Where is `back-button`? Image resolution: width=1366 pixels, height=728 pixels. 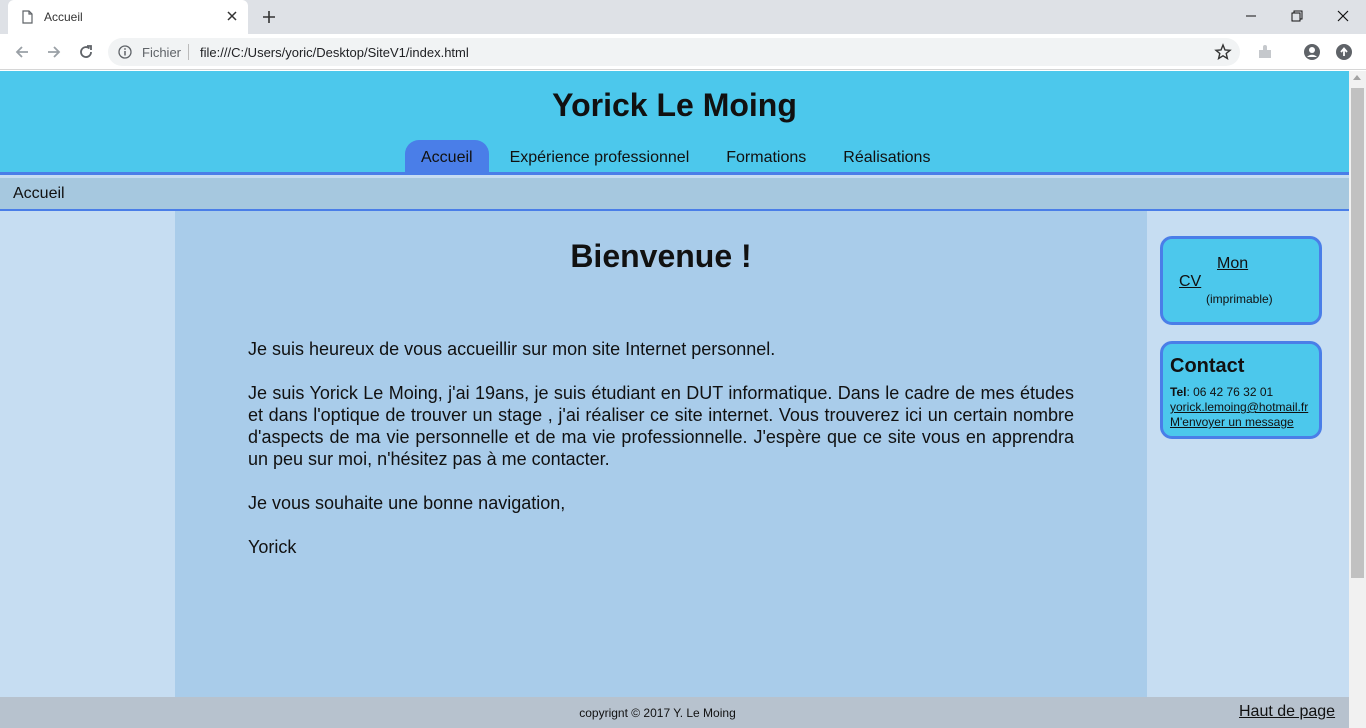 back-button is located at coordinates (22, 52).